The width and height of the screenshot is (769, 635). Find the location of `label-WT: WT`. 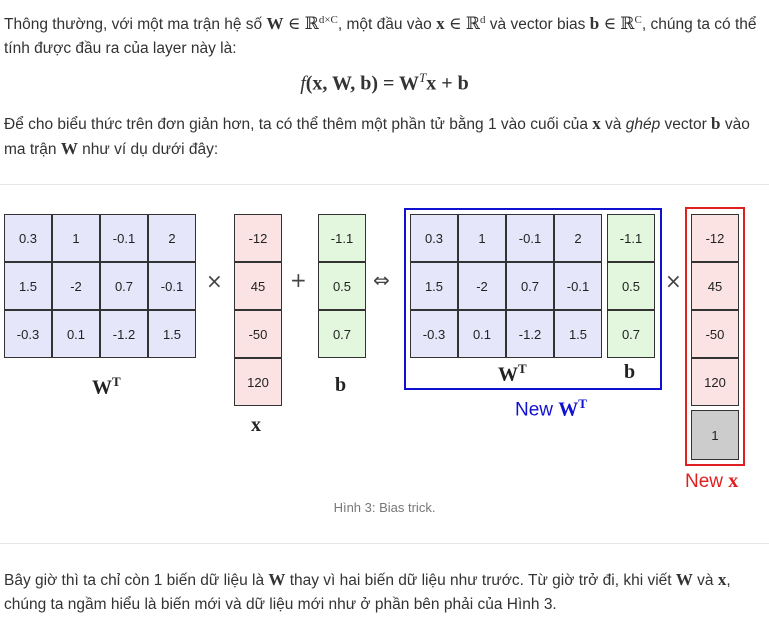

label-WT: WT is located at coordinates (106, 386).